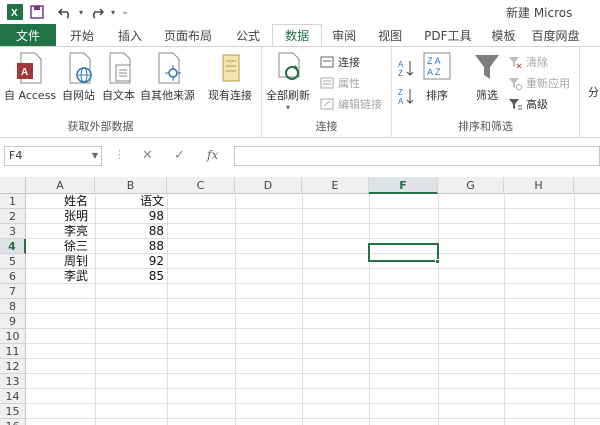  Describe the element at coordinates (528, 62) in the screenshot. I see `clear-filter-button: 清除` at that location.